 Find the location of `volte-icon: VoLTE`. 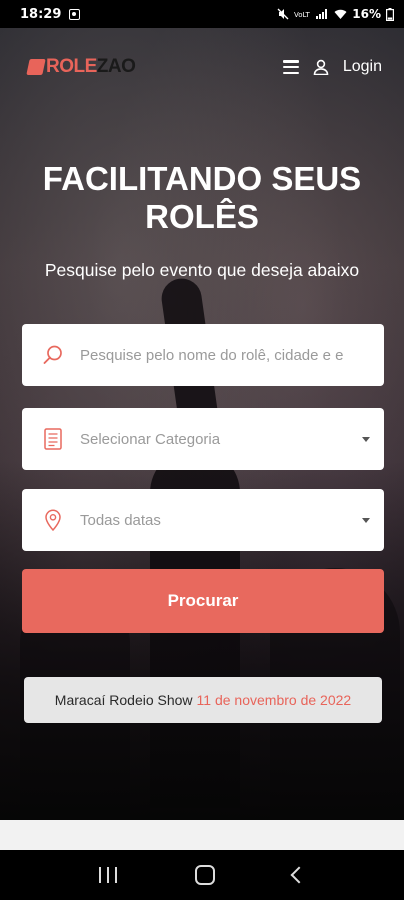

volte-icon: VoLTE is located at coordinates (302, 15).